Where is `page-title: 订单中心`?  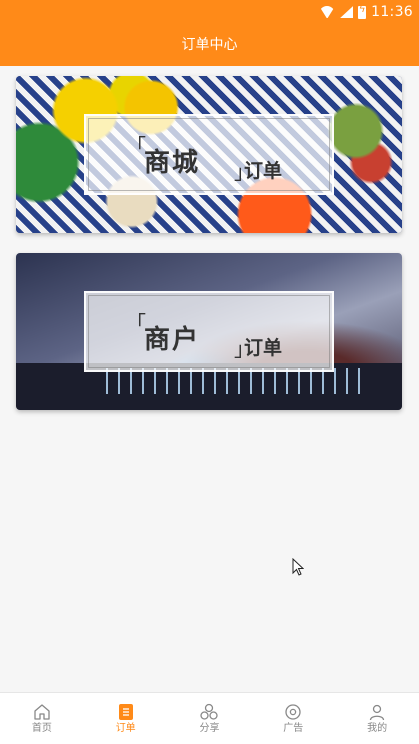
page-title: 订单中心 is located at coordinates (209, 45).